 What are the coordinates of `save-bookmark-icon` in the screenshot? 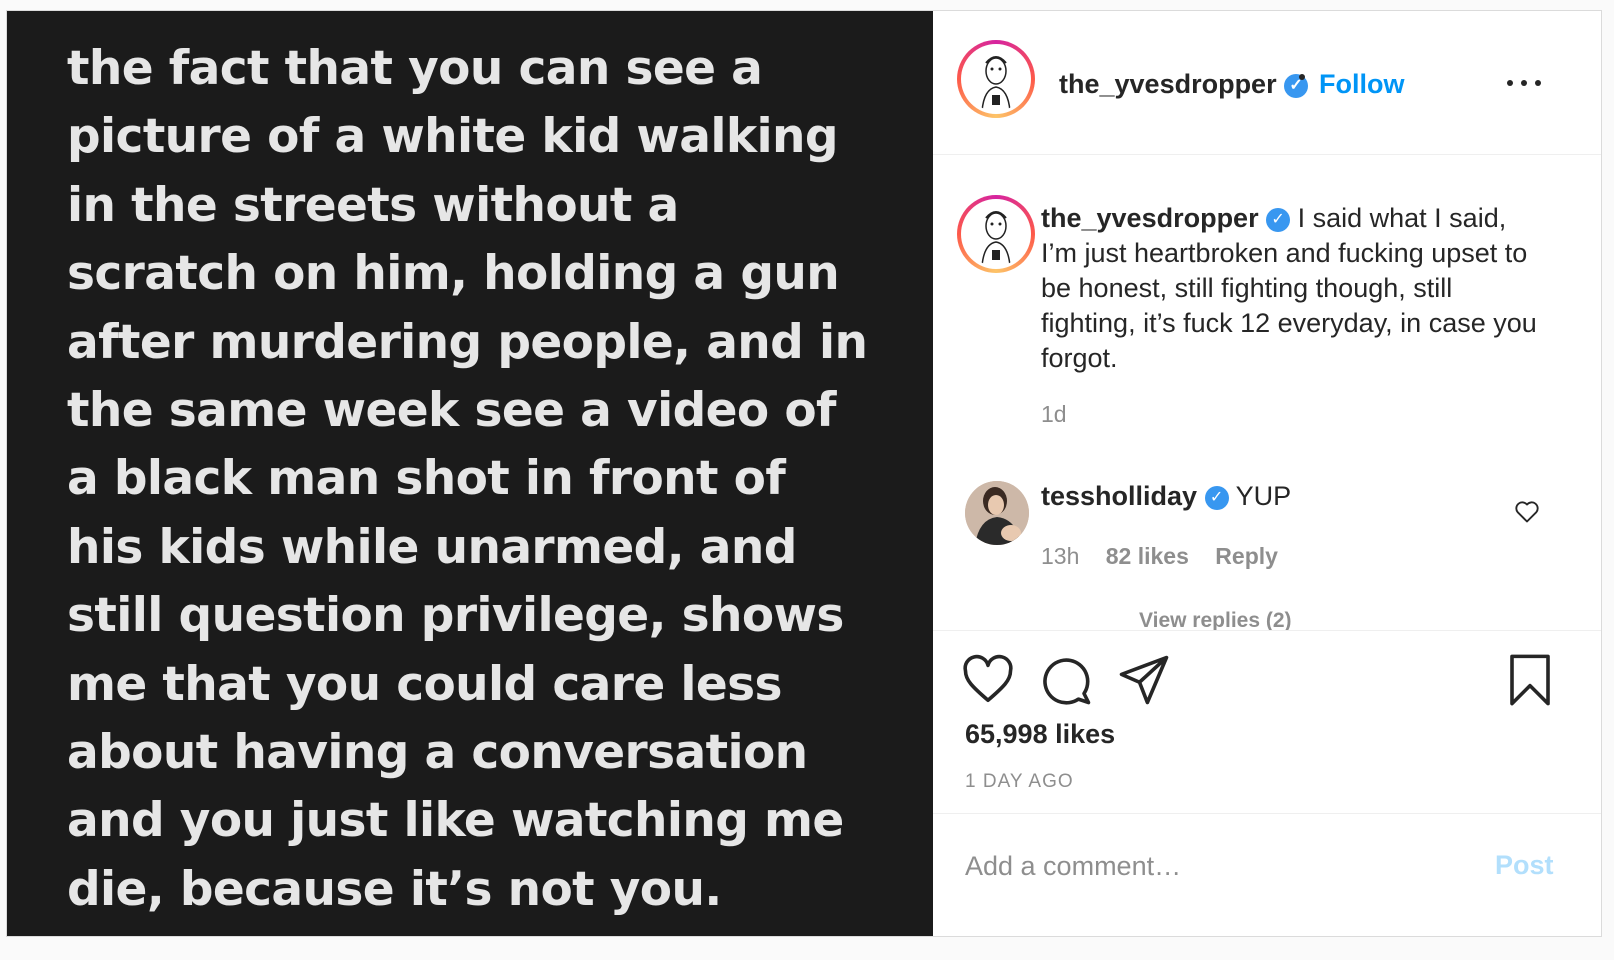 It's located at (1530, 680).